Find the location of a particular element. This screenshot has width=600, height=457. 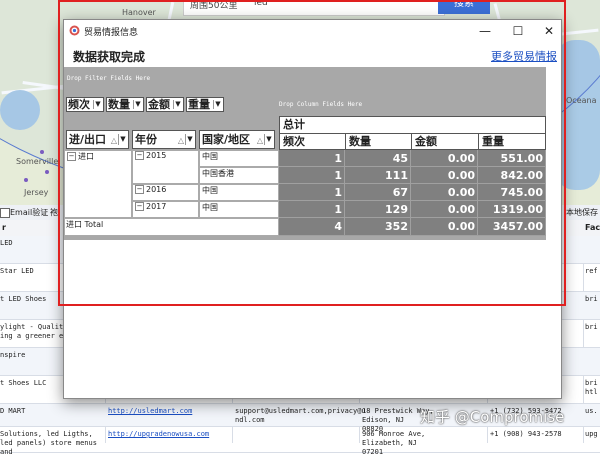

value-header: 金额 is located at coordinates (445, 141).